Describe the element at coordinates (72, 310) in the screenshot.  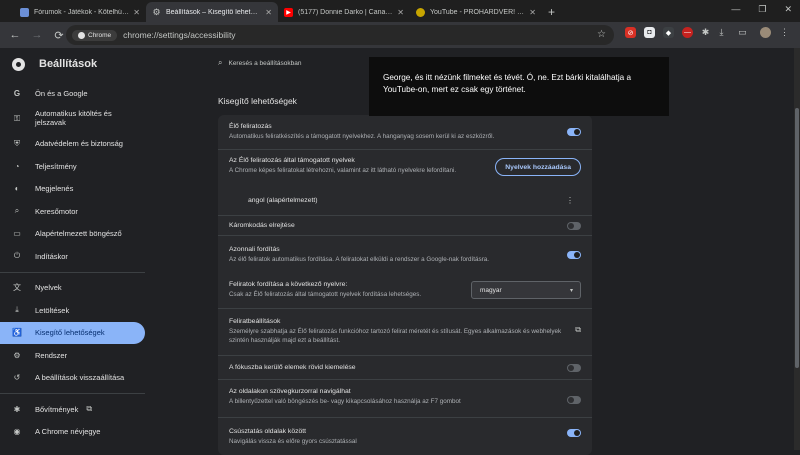
I see `sidebar-item-downloads: ⤓ Letöltések` at that location.